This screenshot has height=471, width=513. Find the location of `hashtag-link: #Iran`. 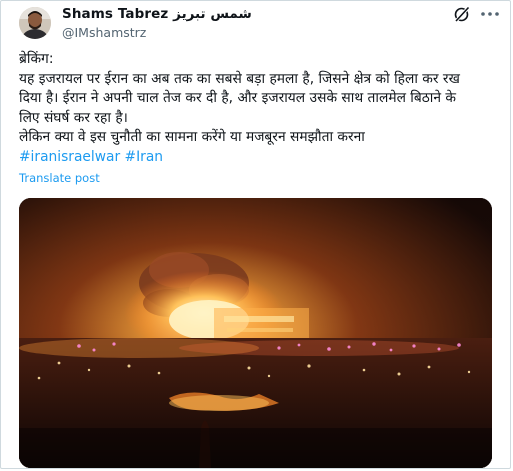

hashtag-link: #Iran is located at coordinates (144, 157).